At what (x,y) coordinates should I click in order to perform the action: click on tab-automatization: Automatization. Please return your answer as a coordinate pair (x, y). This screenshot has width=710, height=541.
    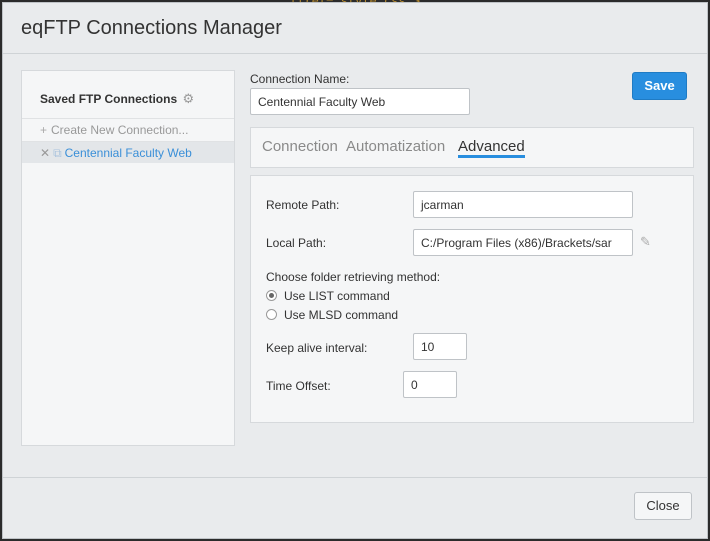
    Looking at the image, I should click on (395, 146).